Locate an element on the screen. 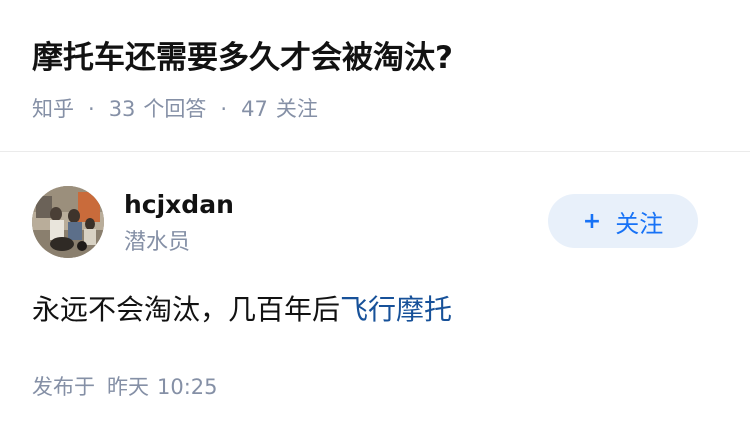  author-name: hcjxdan is located at coordinates (179, 205).